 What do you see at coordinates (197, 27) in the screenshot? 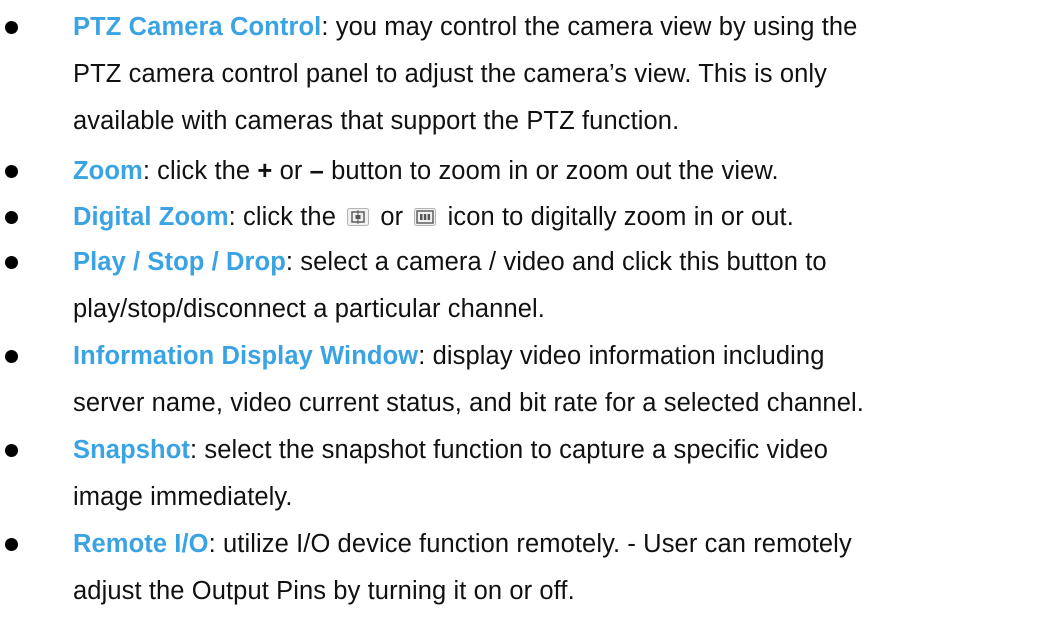
I see `item-term: PTZ Camera Control` at bounding box center [197, 27].